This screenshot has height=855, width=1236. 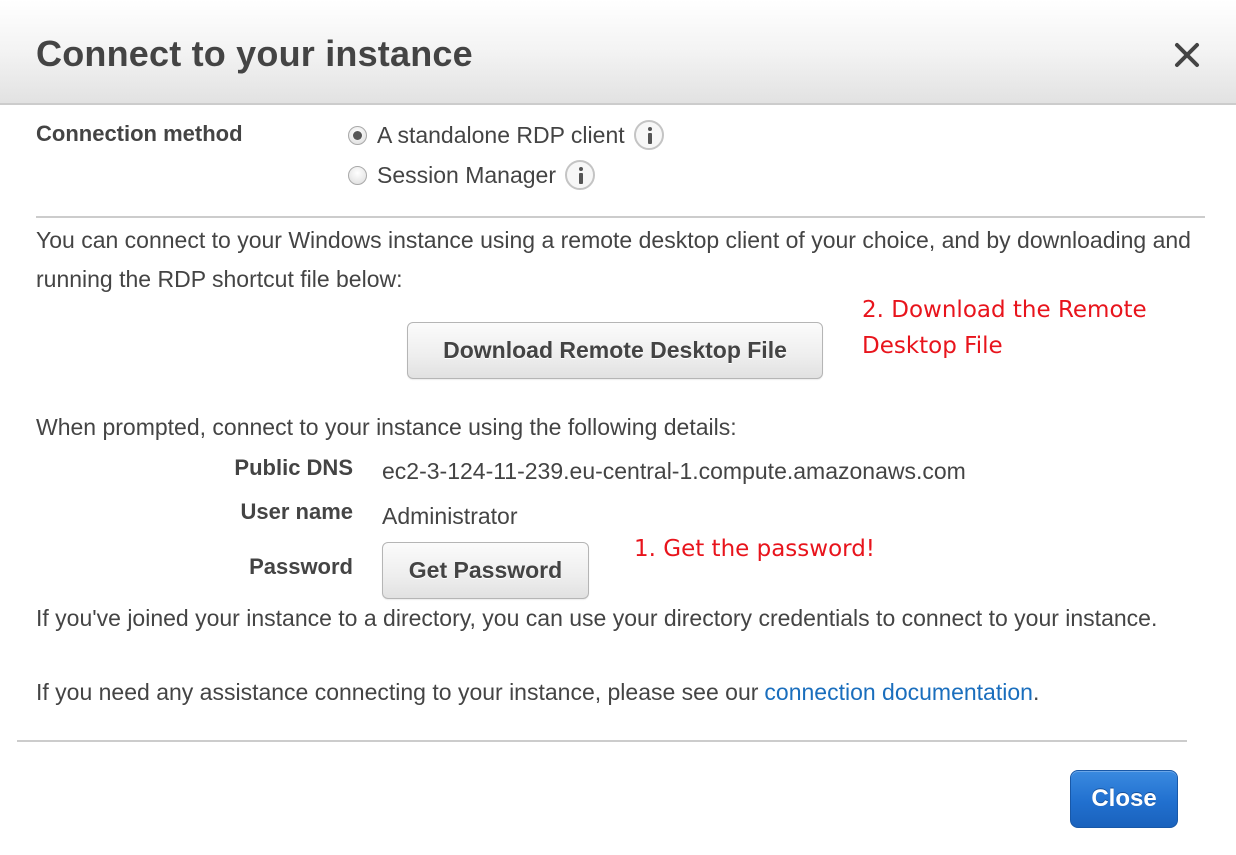 What do you see at coordinates (1004, 328) in the screenshot?
I see `annotation-step-2: 2. Download the Remote Desktop File` at bounding box center [1004, 328].